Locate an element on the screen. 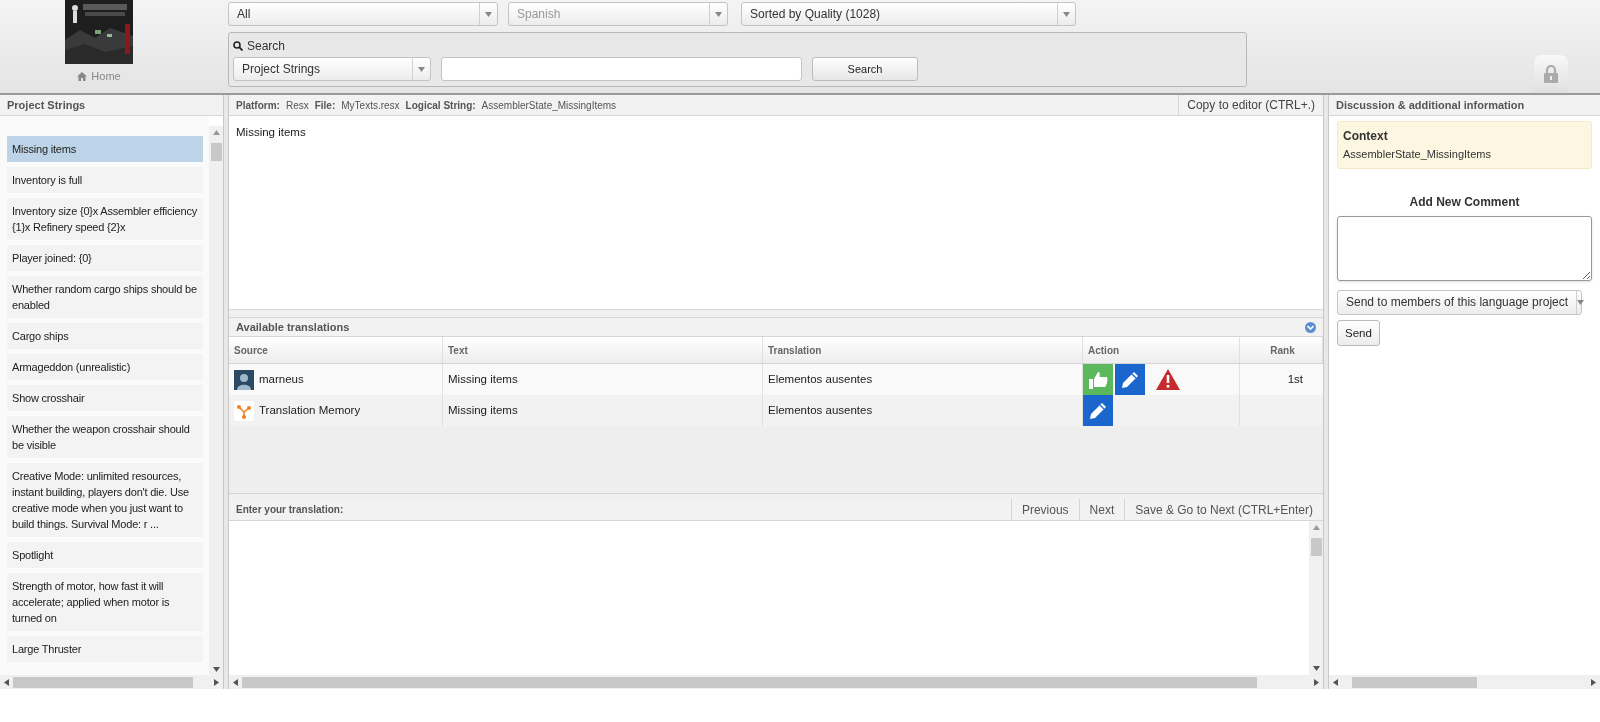 Image resolution: width=1600 pixels, height=722 pixels. string-item: Strength of motor, how fast it will accelerate; applied when motor is turned on is located at coordinates (105, 602).